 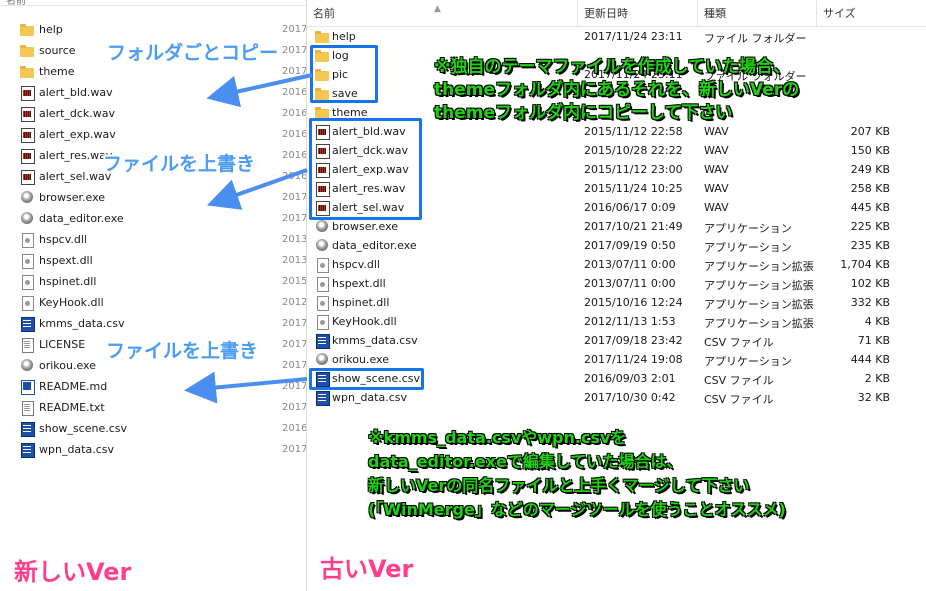 What do you see at coordinates (163, 197) in the screenshot?
I see `left-file-row: browser.exe 2017` at bounding box center [163, 197].